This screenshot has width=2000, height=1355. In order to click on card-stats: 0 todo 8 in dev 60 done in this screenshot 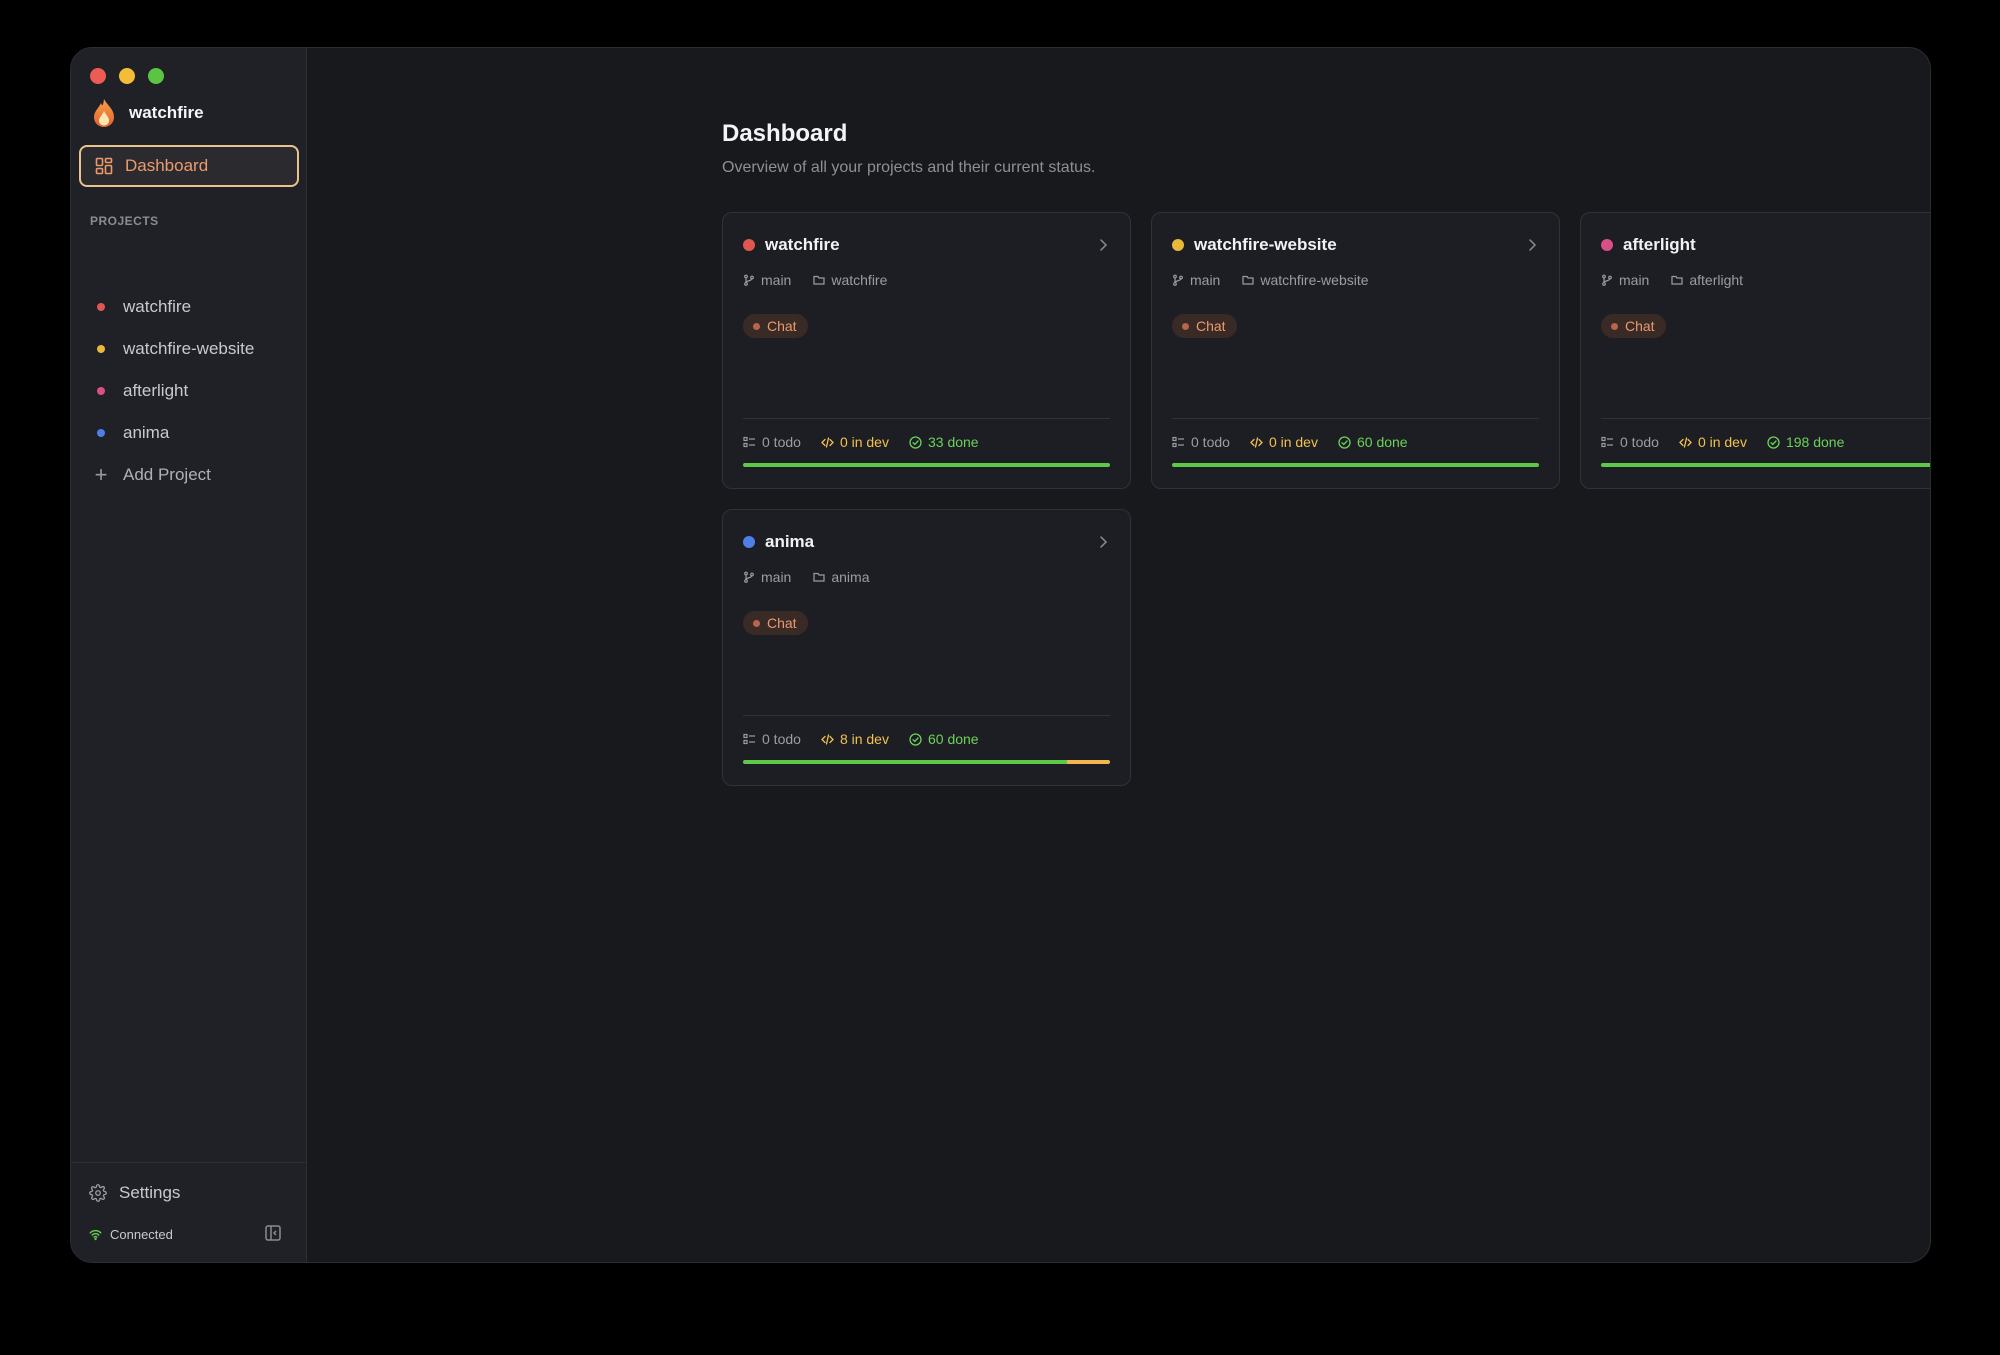, I will do `click(861, 739)`.